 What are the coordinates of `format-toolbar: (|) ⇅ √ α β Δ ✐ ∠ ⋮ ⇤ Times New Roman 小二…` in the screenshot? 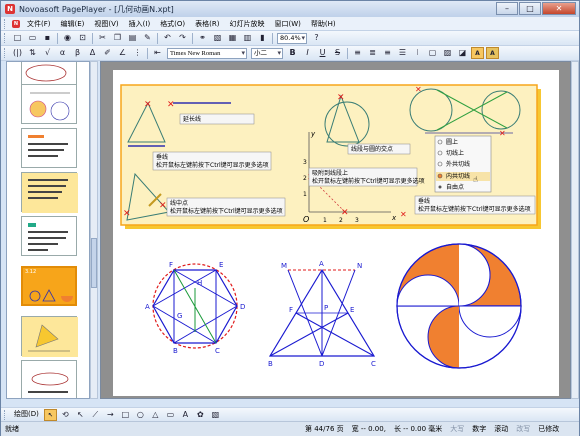 It's located at (290, 53).